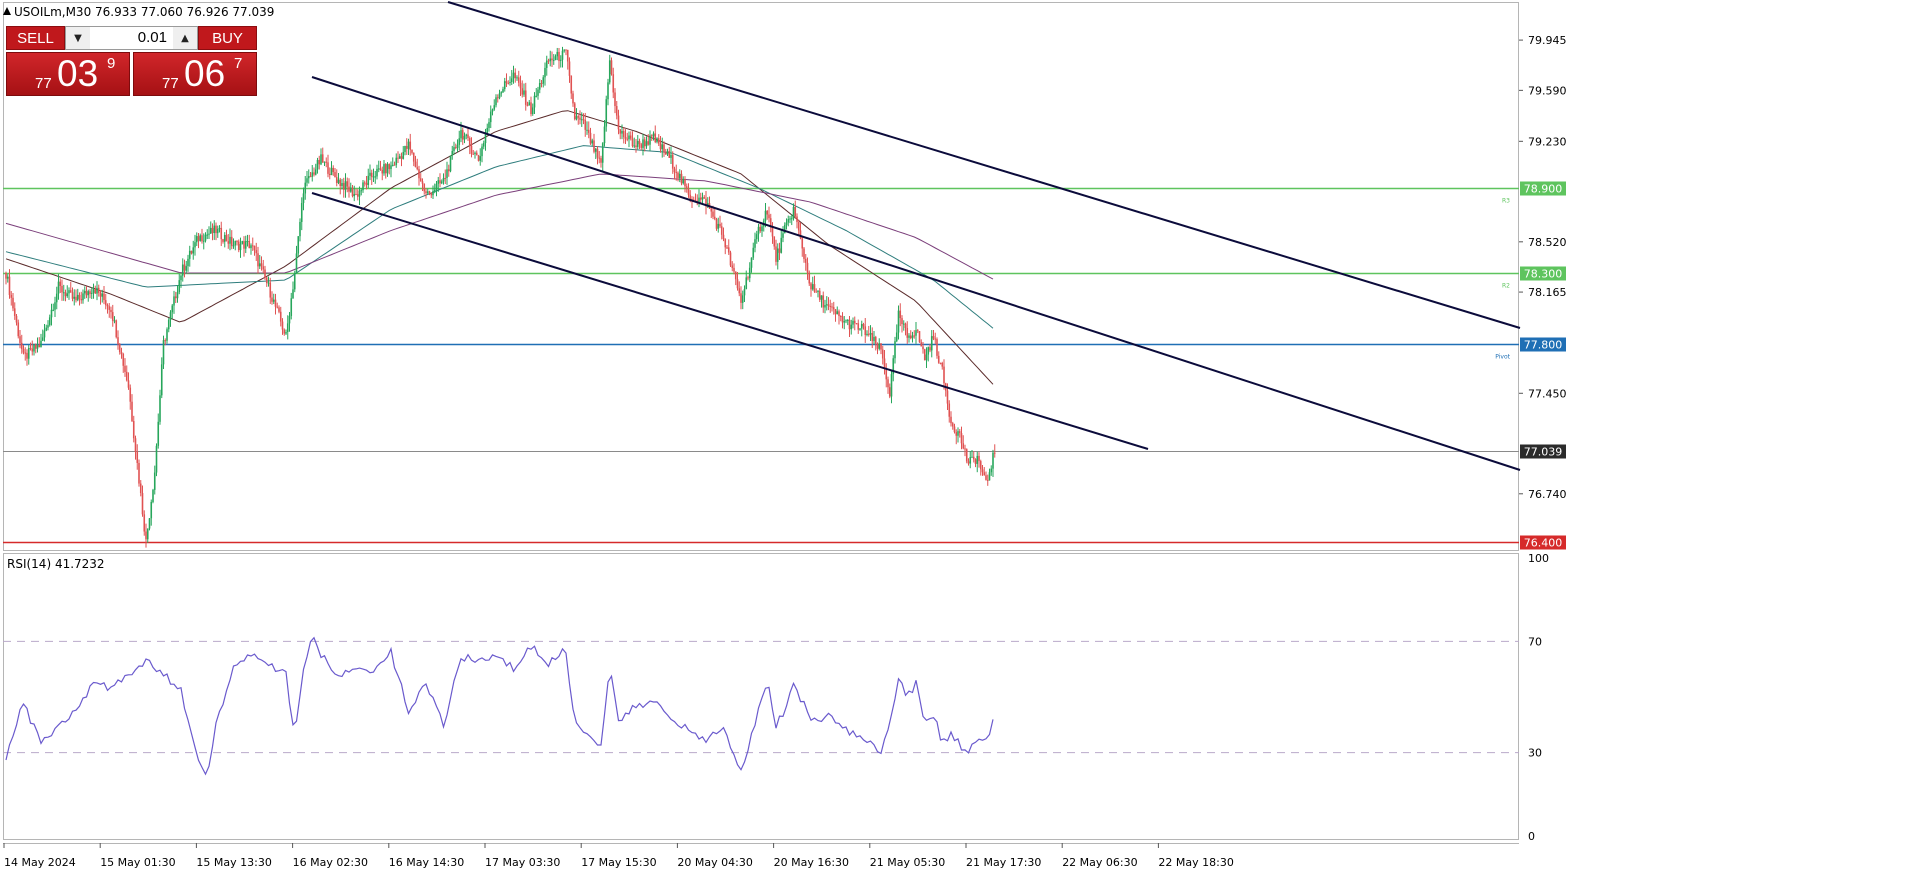 The height and width of the screenshot is (874, 1916). What do you see at coordinates (1543, 543) in the screenshot?
I see `level-tag-3: 76.400` at bounding box center [1543, 543].